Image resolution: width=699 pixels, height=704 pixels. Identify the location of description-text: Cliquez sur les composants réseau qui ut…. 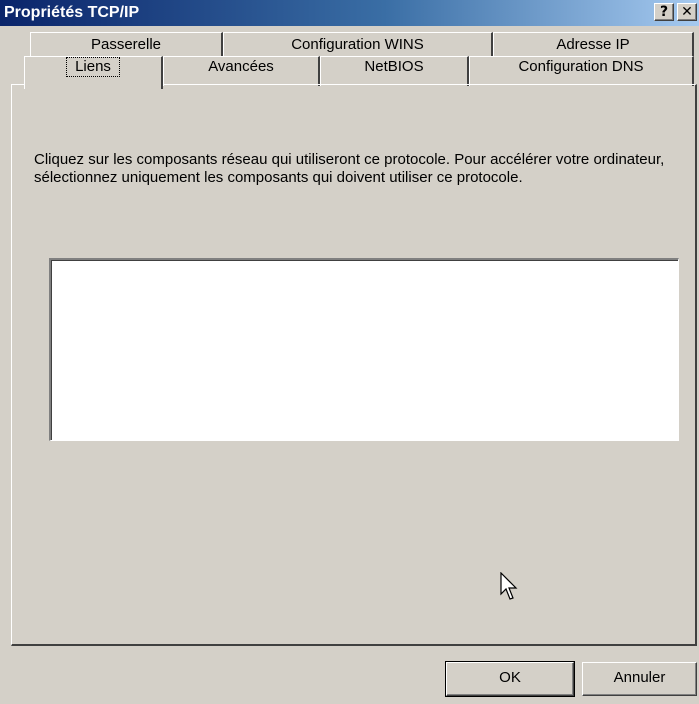
(349, 168).